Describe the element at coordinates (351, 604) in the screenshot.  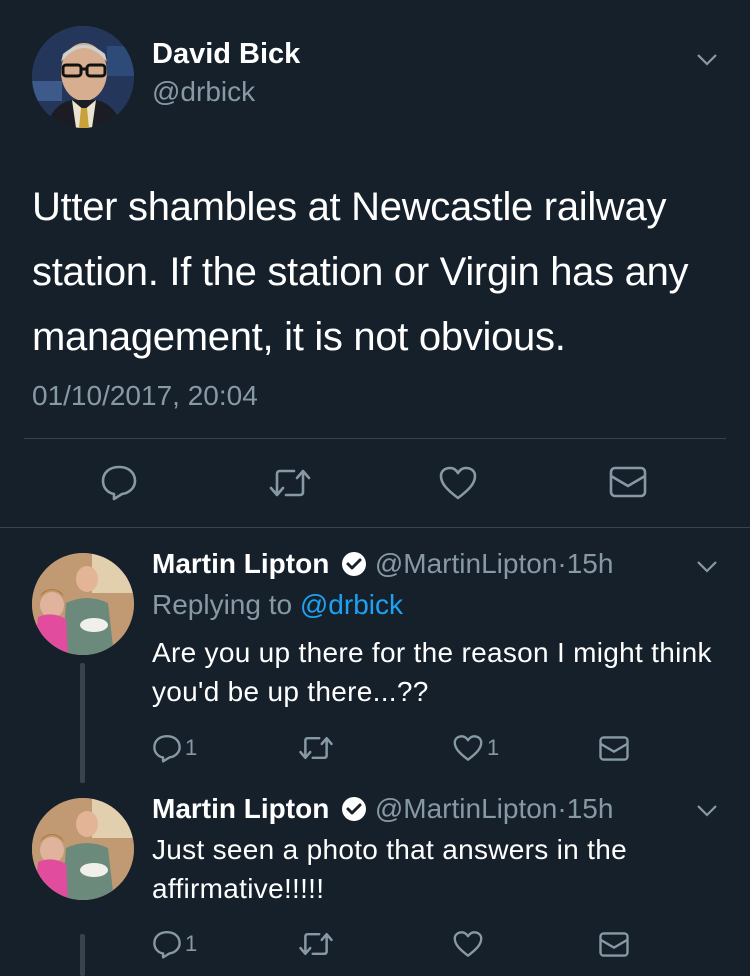
I see `replying-to-handle: @drbick` at that location.